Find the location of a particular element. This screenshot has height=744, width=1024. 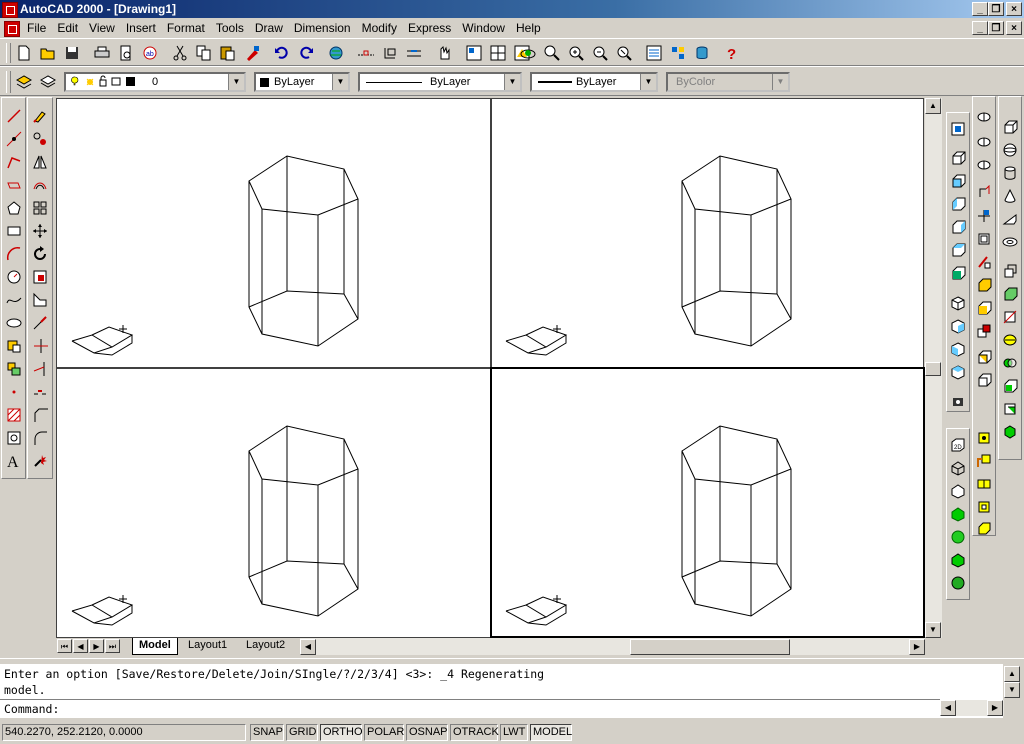

menu-express: Express is located at coordinates (430, 27).